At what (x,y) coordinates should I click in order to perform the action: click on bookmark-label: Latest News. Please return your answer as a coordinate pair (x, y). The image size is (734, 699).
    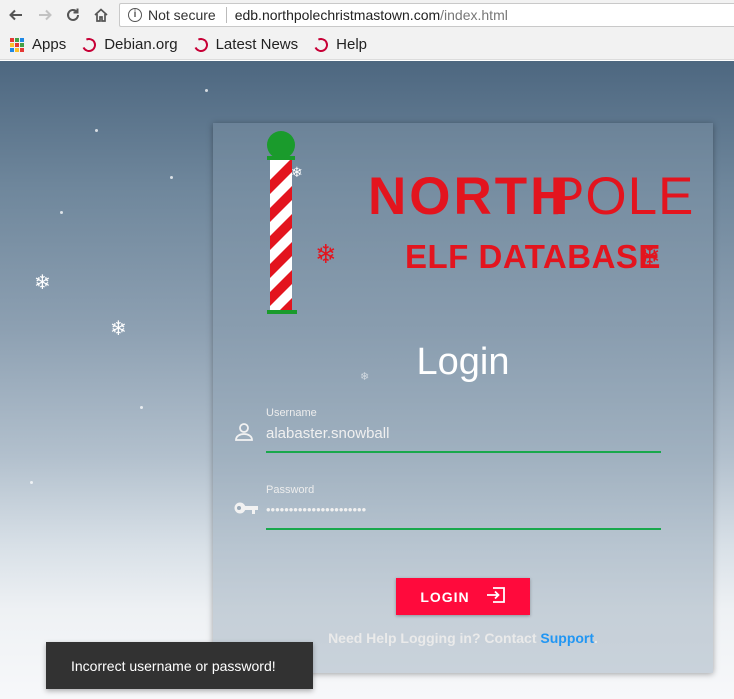
    Looking at the image, I should click on (257, 44).